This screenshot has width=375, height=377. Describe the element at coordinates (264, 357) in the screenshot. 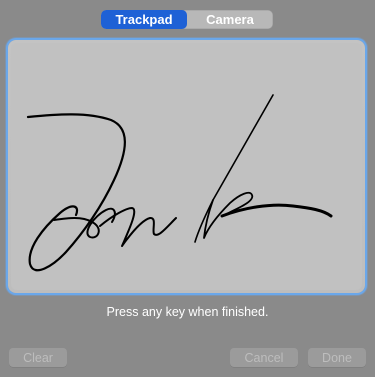

I see `cancel-button: Cancel` at that location.